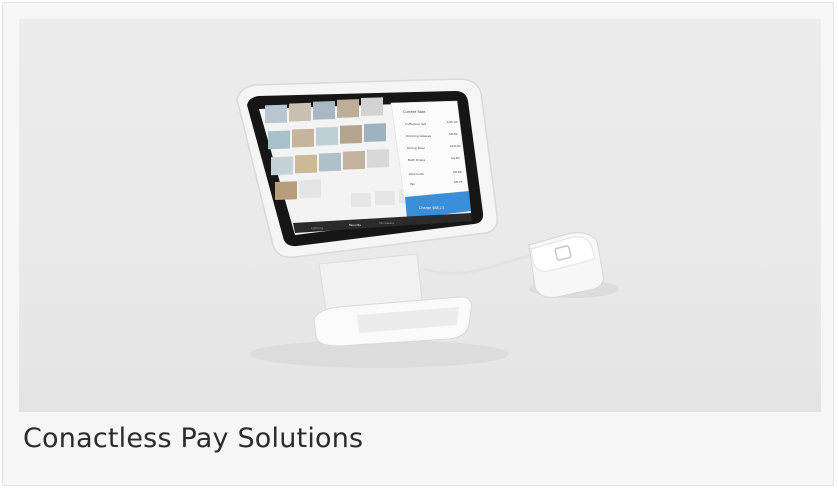 The height and width of the screenshot is (490, 838). I want to click on tab-lighting: Lighting, so click(317, 228).